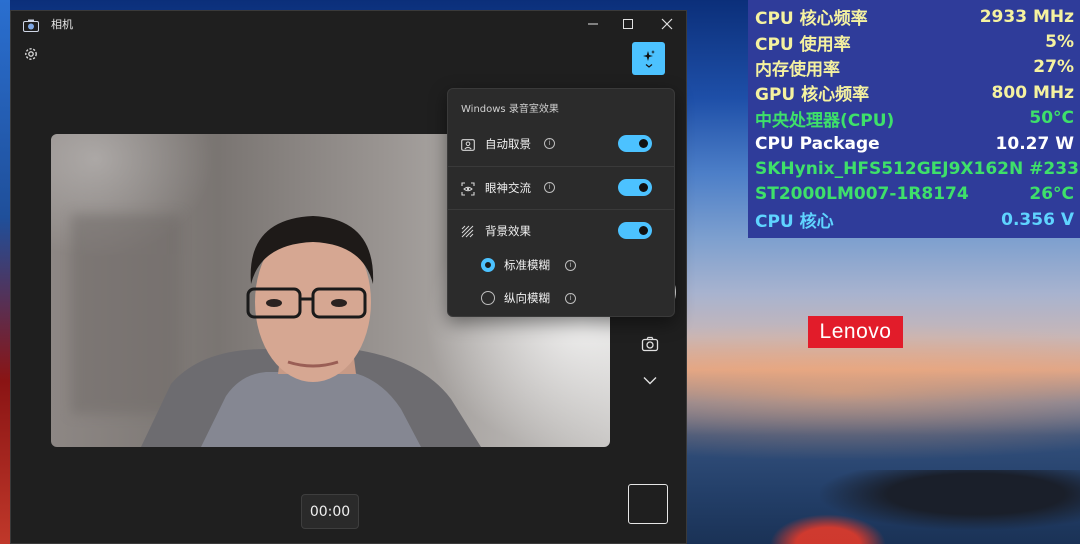  Describe the element at coordinates (812, 95) in the screenshot. I see `monitor-label: GPU 核心频率` at that location.